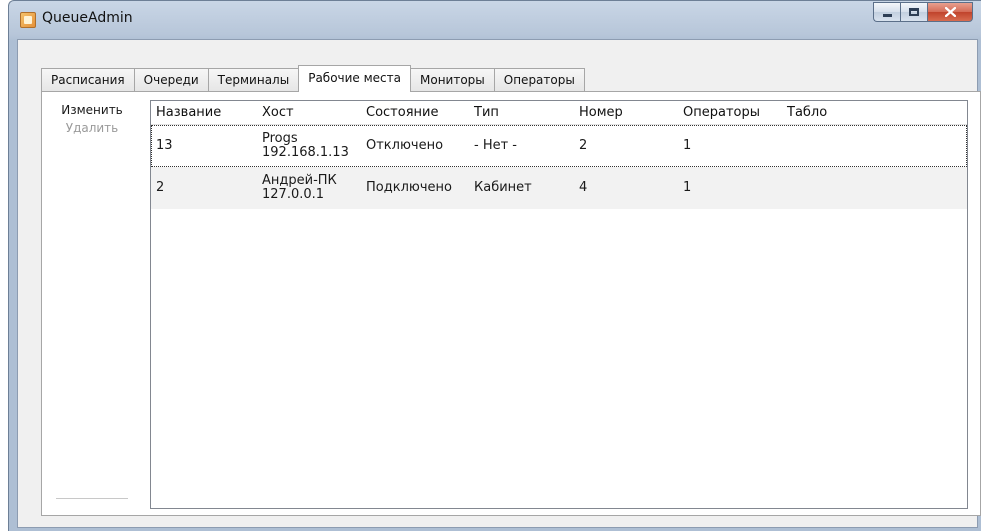 Image resolution: width=981 pixels, height=531 pixels. What do you see at coordinates (730, 112) in the screenshot?
I see `column-header-operators: Операторы` at bounding box center [730, 112].